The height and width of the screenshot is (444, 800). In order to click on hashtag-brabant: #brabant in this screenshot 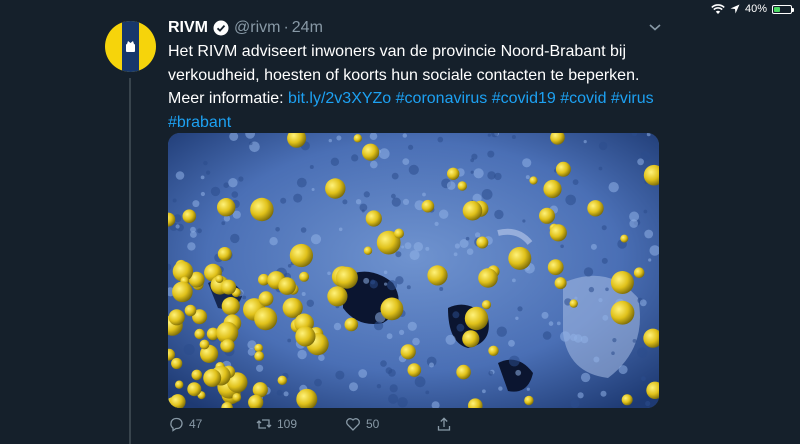, I will do `click(199, 122)`.